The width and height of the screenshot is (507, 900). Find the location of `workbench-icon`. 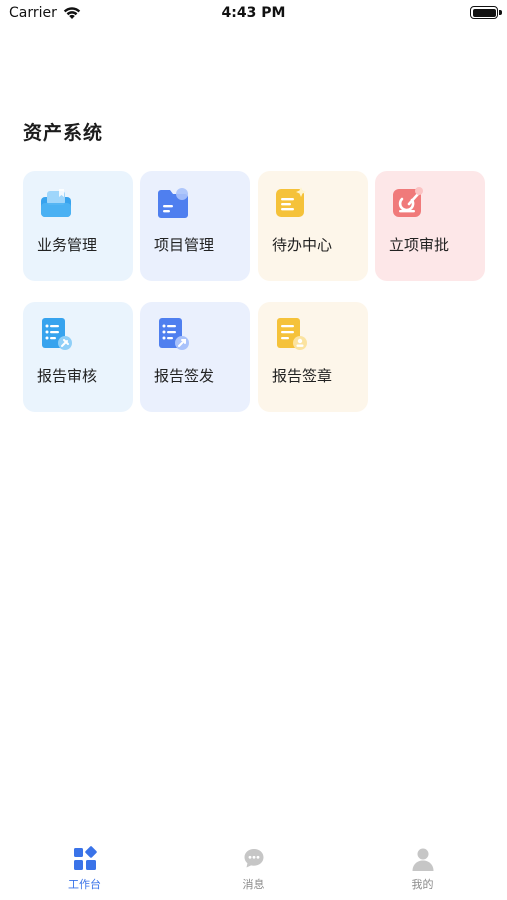

workbench-icon is located at coordinates (85, 858).